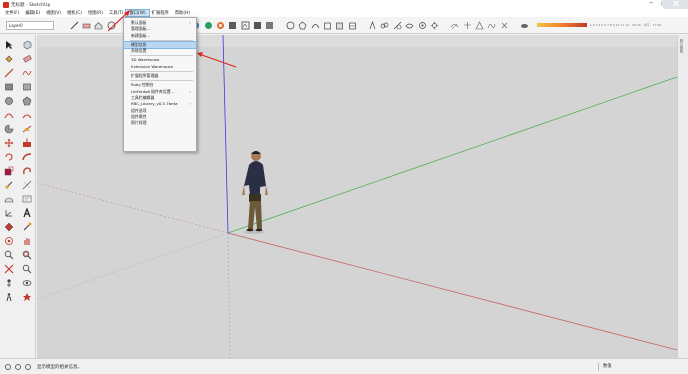 This screenshot has height=374, width=688. What do you see at coordinates (27, 114) in the screenshot?
I see `arc2-draw-icon` at bounding box center [27, 114].